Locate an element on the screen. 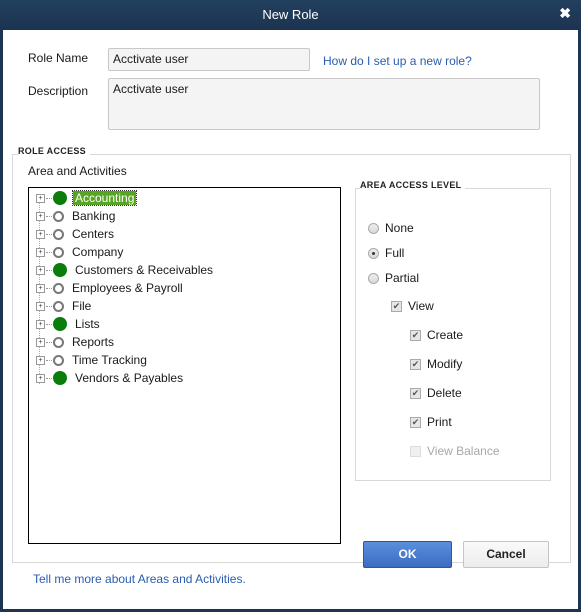 The height and width of the screenshot is (612, 581). tree-item-label: Employees & Payroll is located at coordinates (127, 288).